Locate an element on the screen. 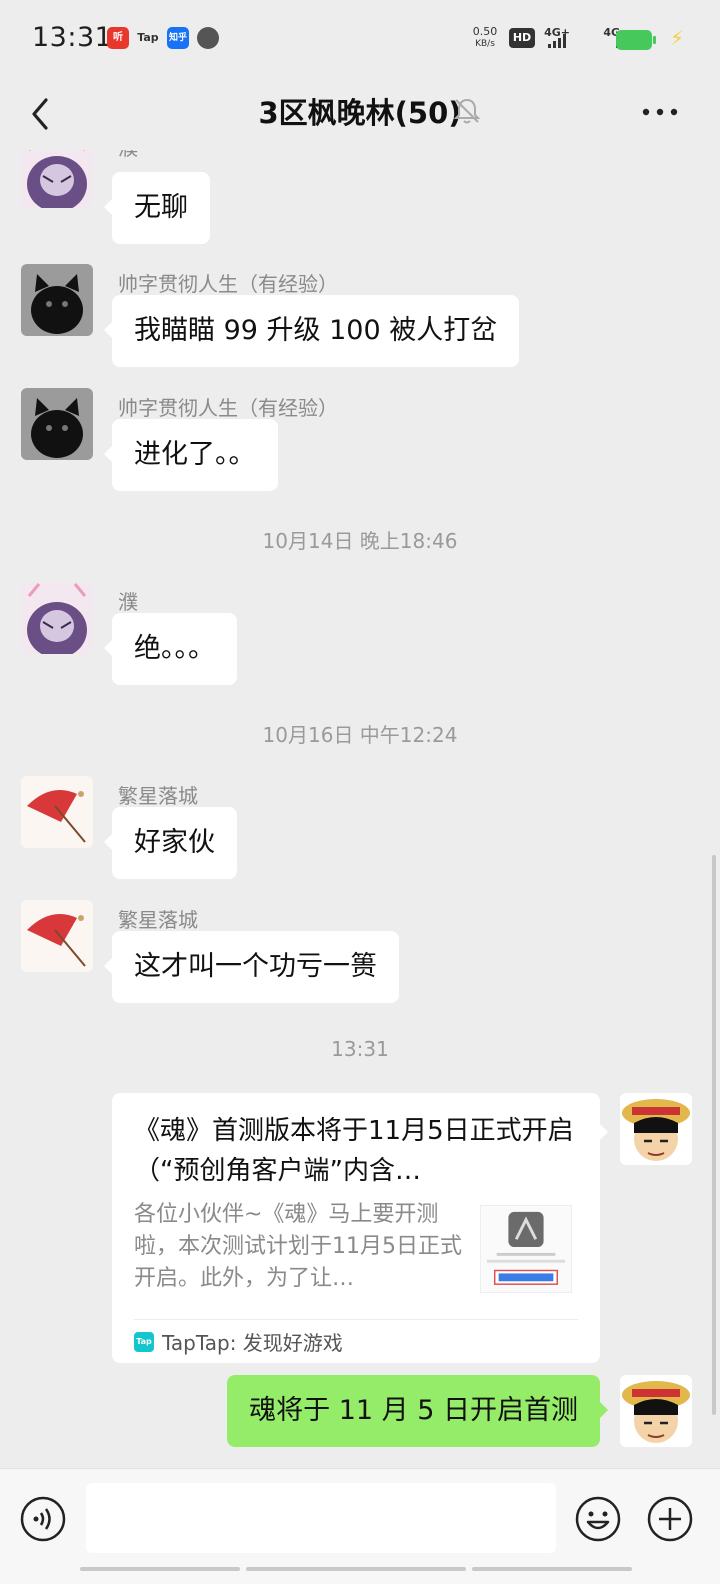  battery-icon is located at coordinates (636, 40).